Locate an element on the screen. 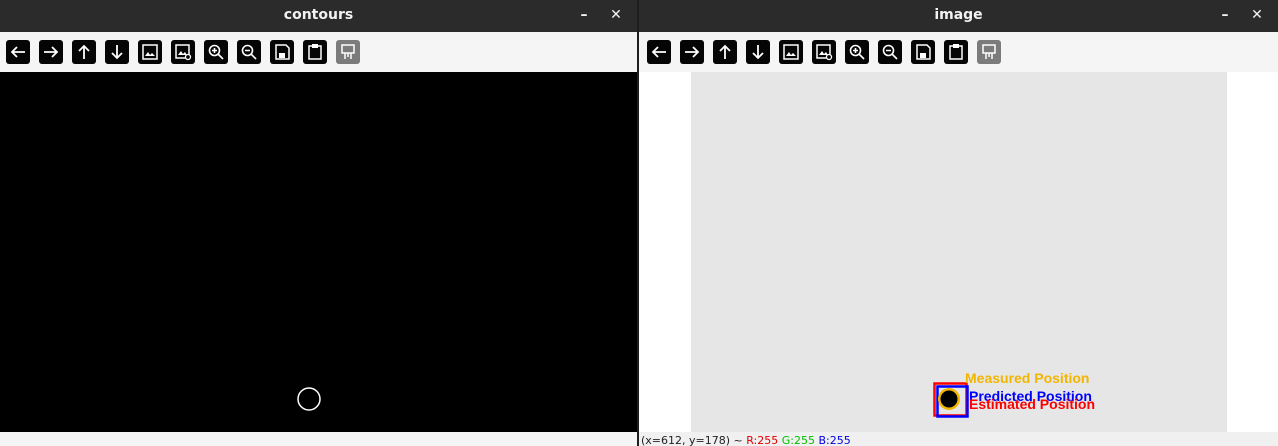 Image resolution: width=1278 pixels, height=446 pixels. pixel-r-value: R:255 is located at coordinates (762, 440).